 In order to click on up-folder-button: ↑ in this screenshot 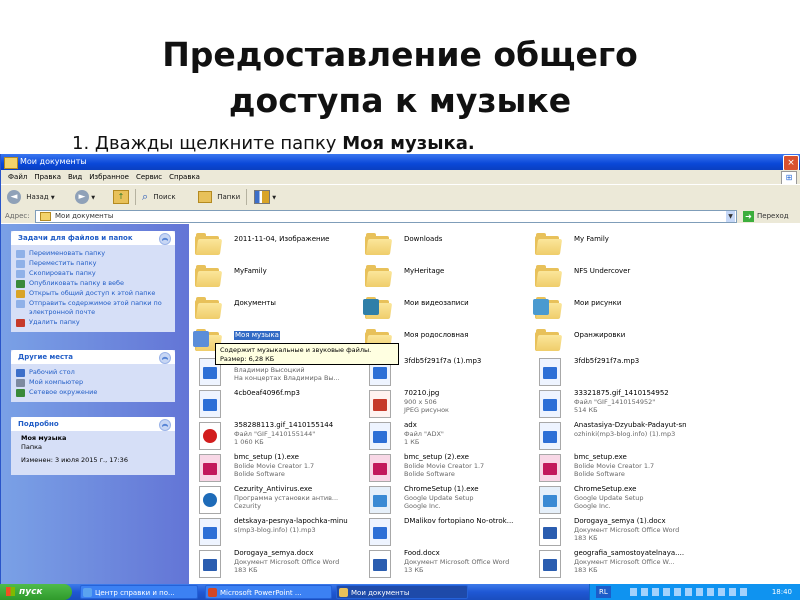, I will do `click(121, 197)`.